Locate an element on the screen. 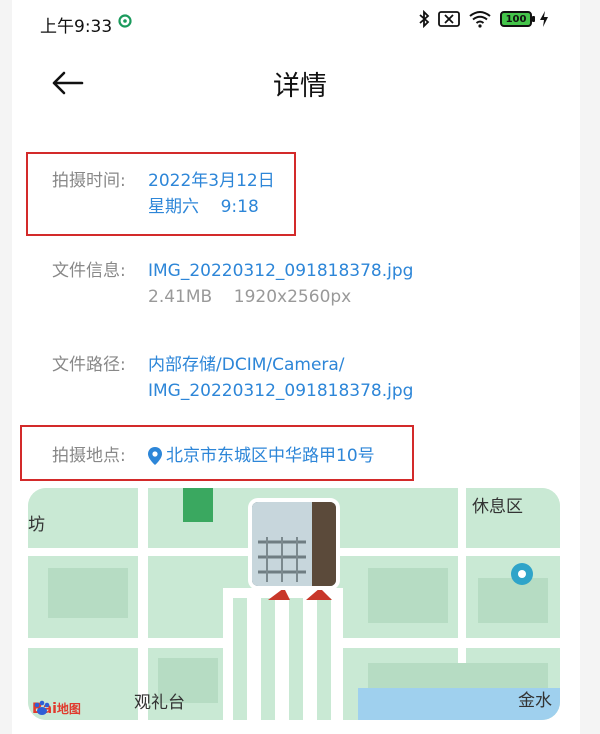 The width and height of the screenshot is (600, 734). bluetooth-icon is located at coordinates (424, 19).